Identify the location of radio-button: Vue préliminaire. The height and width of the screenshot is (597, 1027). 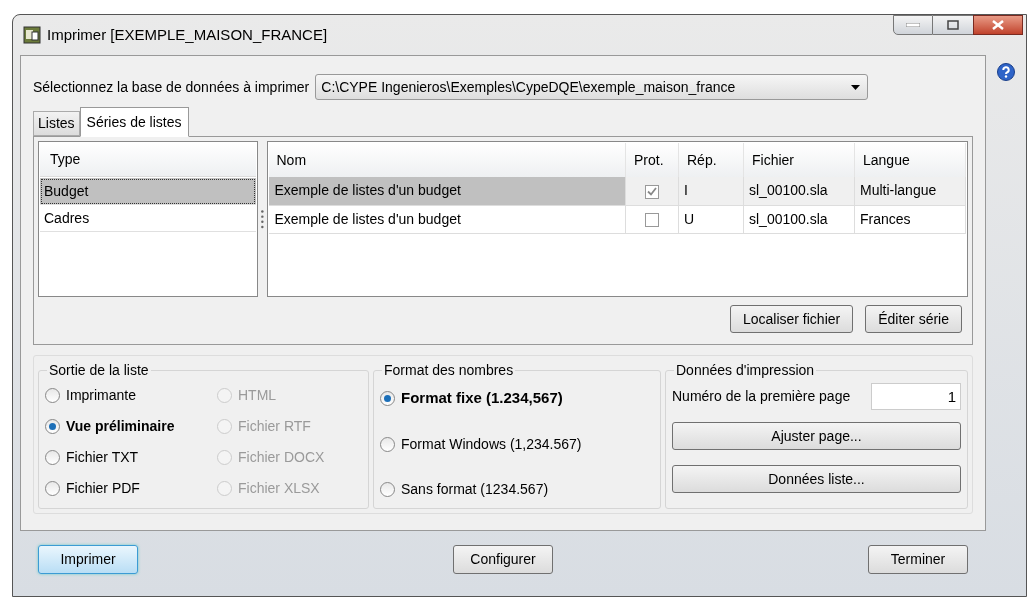
(131, 426).